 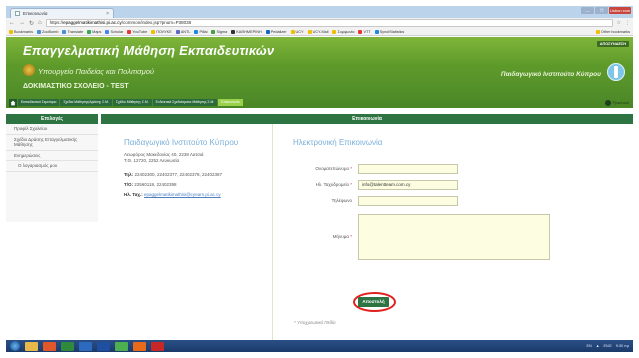 I want to click on url-prefix: https://, so click(x=56, y=22).